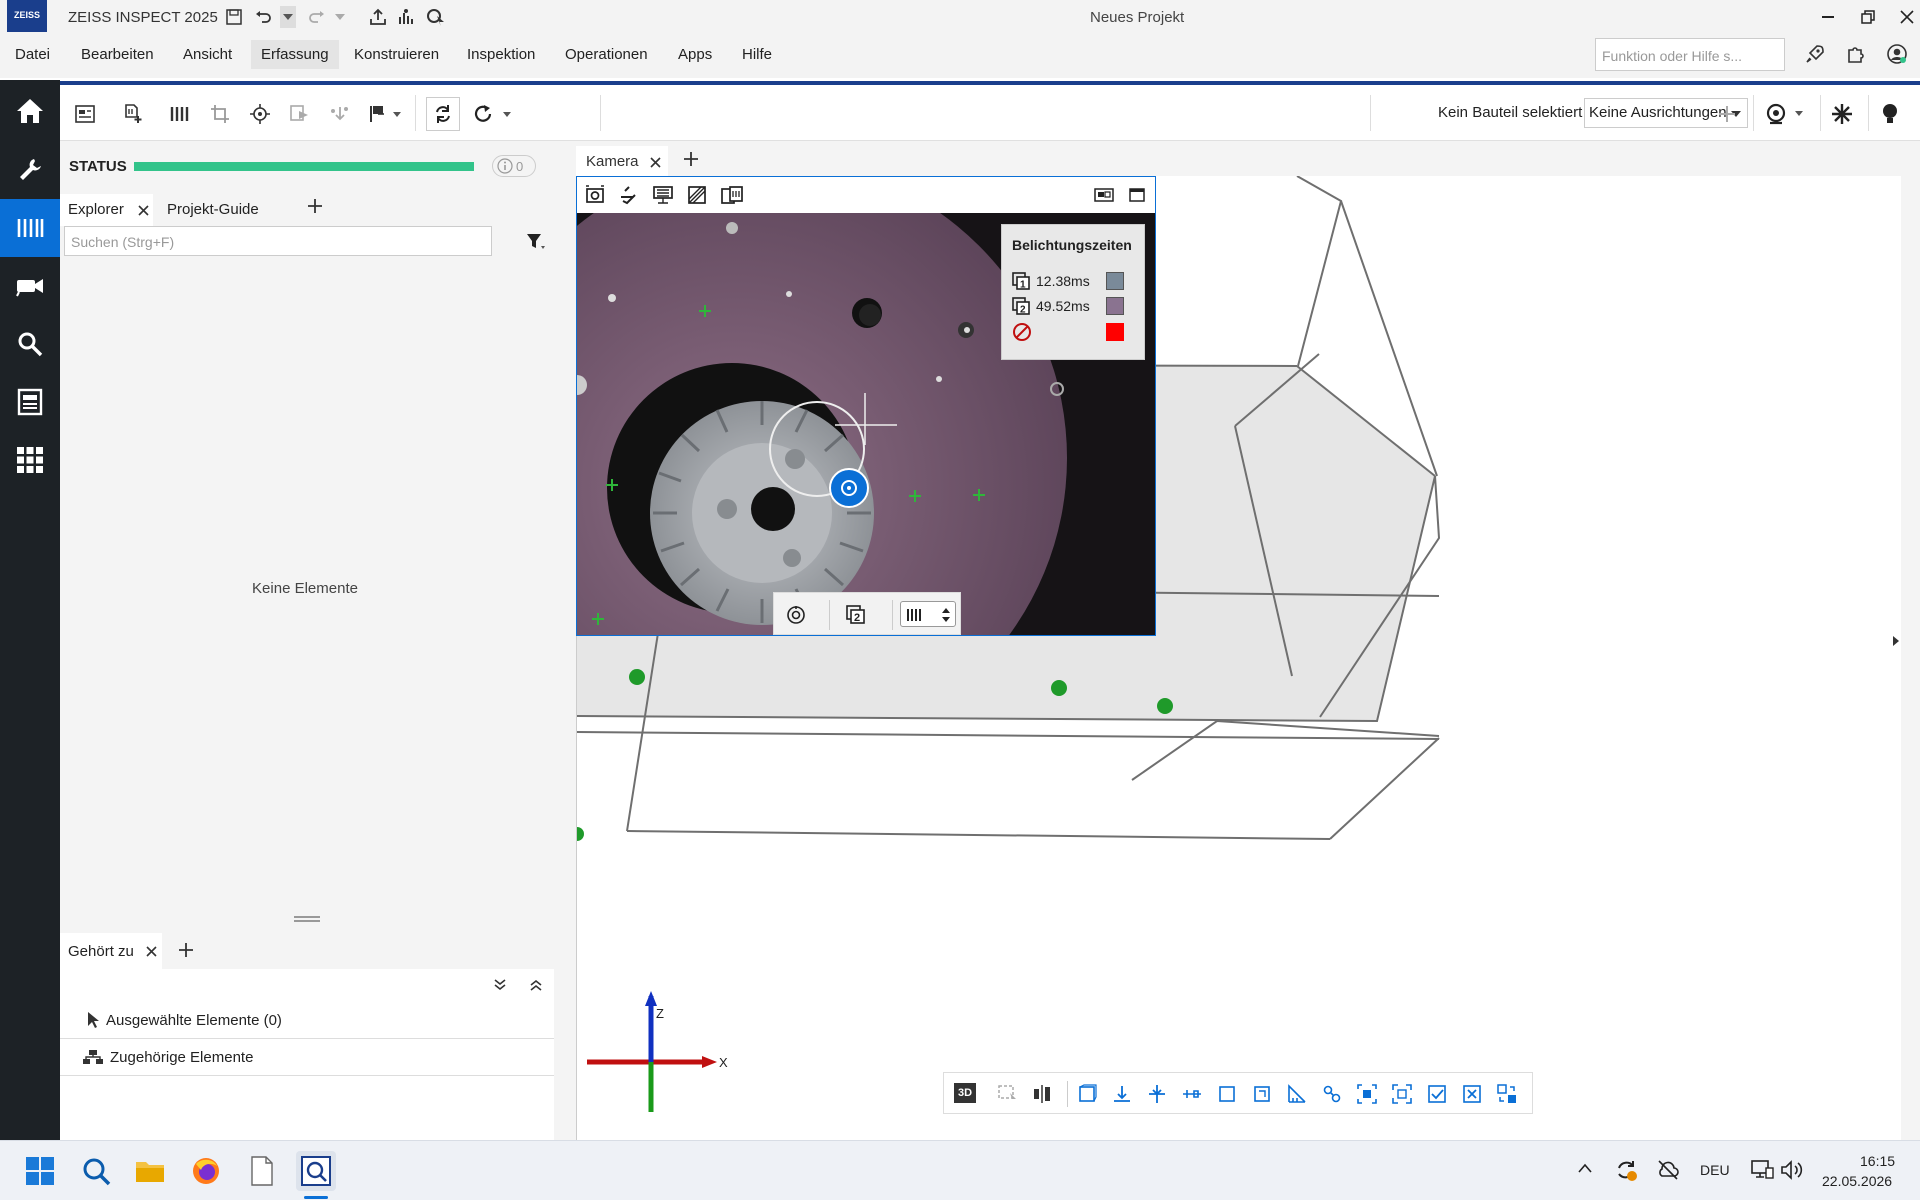 The image size is (1920, 1200). What do you see at coordinates (117, 54) in the screenshot?
I see `menu-bearbeiten: Bearbeiten` at bounding box center [117, 54].